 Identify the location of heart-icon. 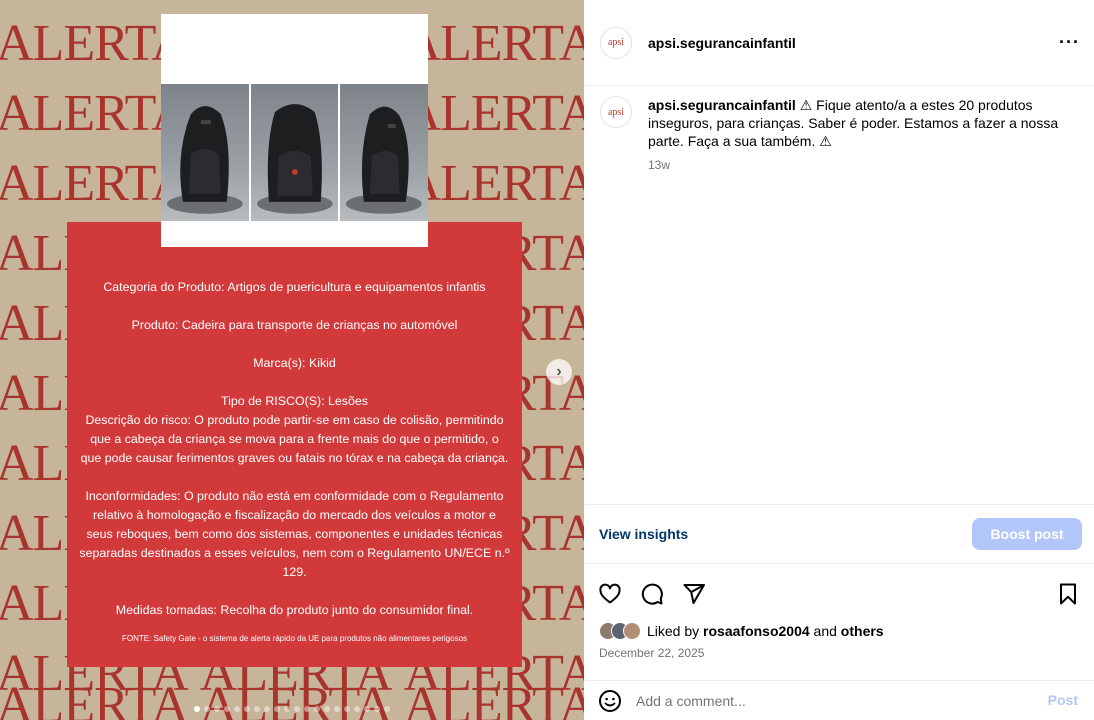
(610, 594).